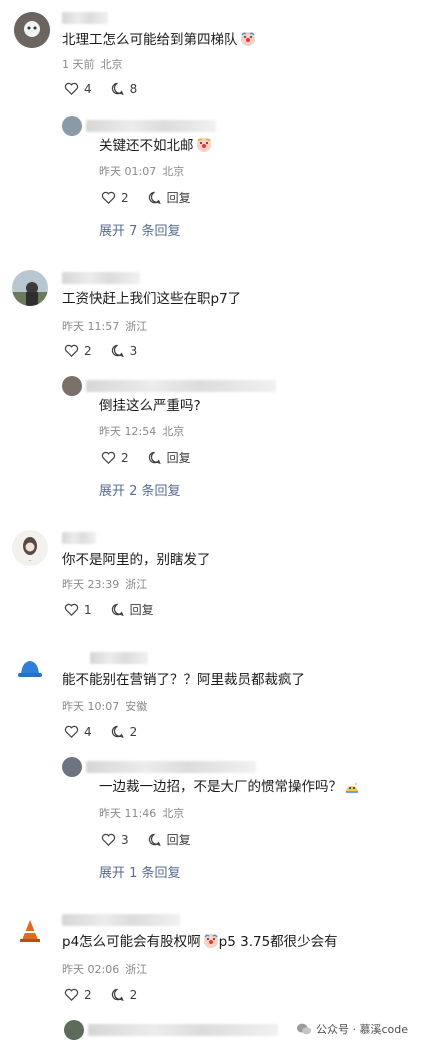  I want to click on comment-meta: 昨天 23:39 浙江, so click(105, 584).